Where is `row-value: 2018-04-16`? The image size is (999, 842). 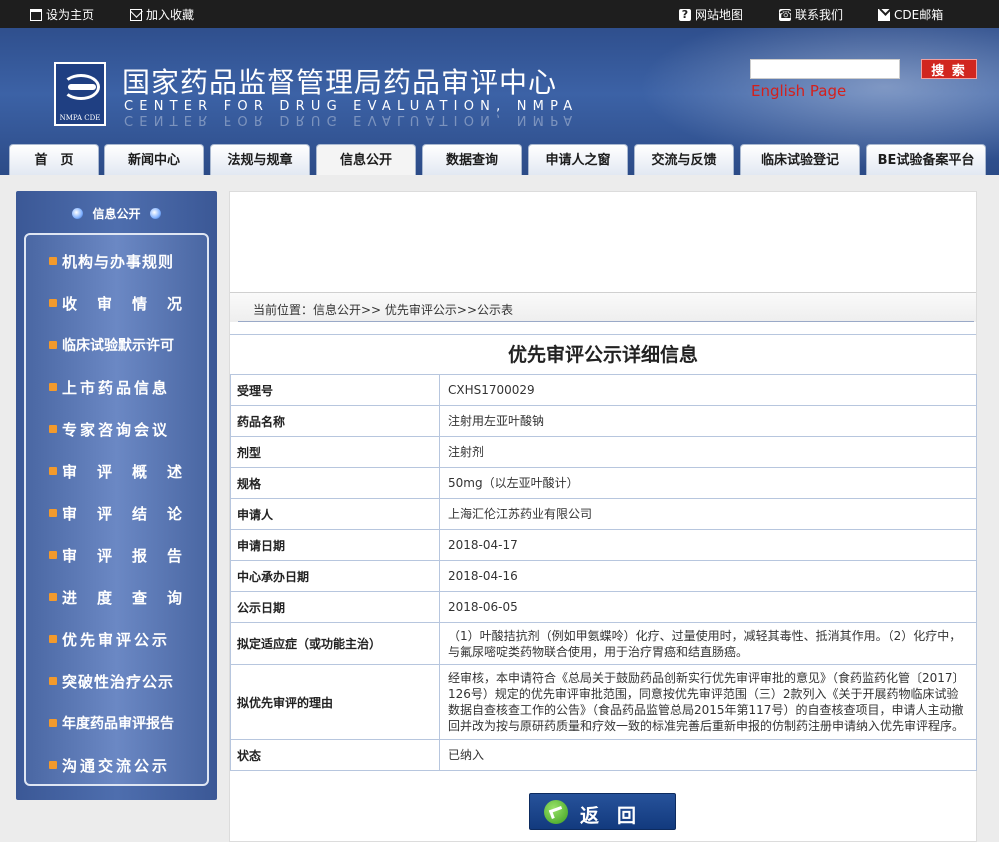 row-value: 2018-04-16 is located at coordinates (708, 576).